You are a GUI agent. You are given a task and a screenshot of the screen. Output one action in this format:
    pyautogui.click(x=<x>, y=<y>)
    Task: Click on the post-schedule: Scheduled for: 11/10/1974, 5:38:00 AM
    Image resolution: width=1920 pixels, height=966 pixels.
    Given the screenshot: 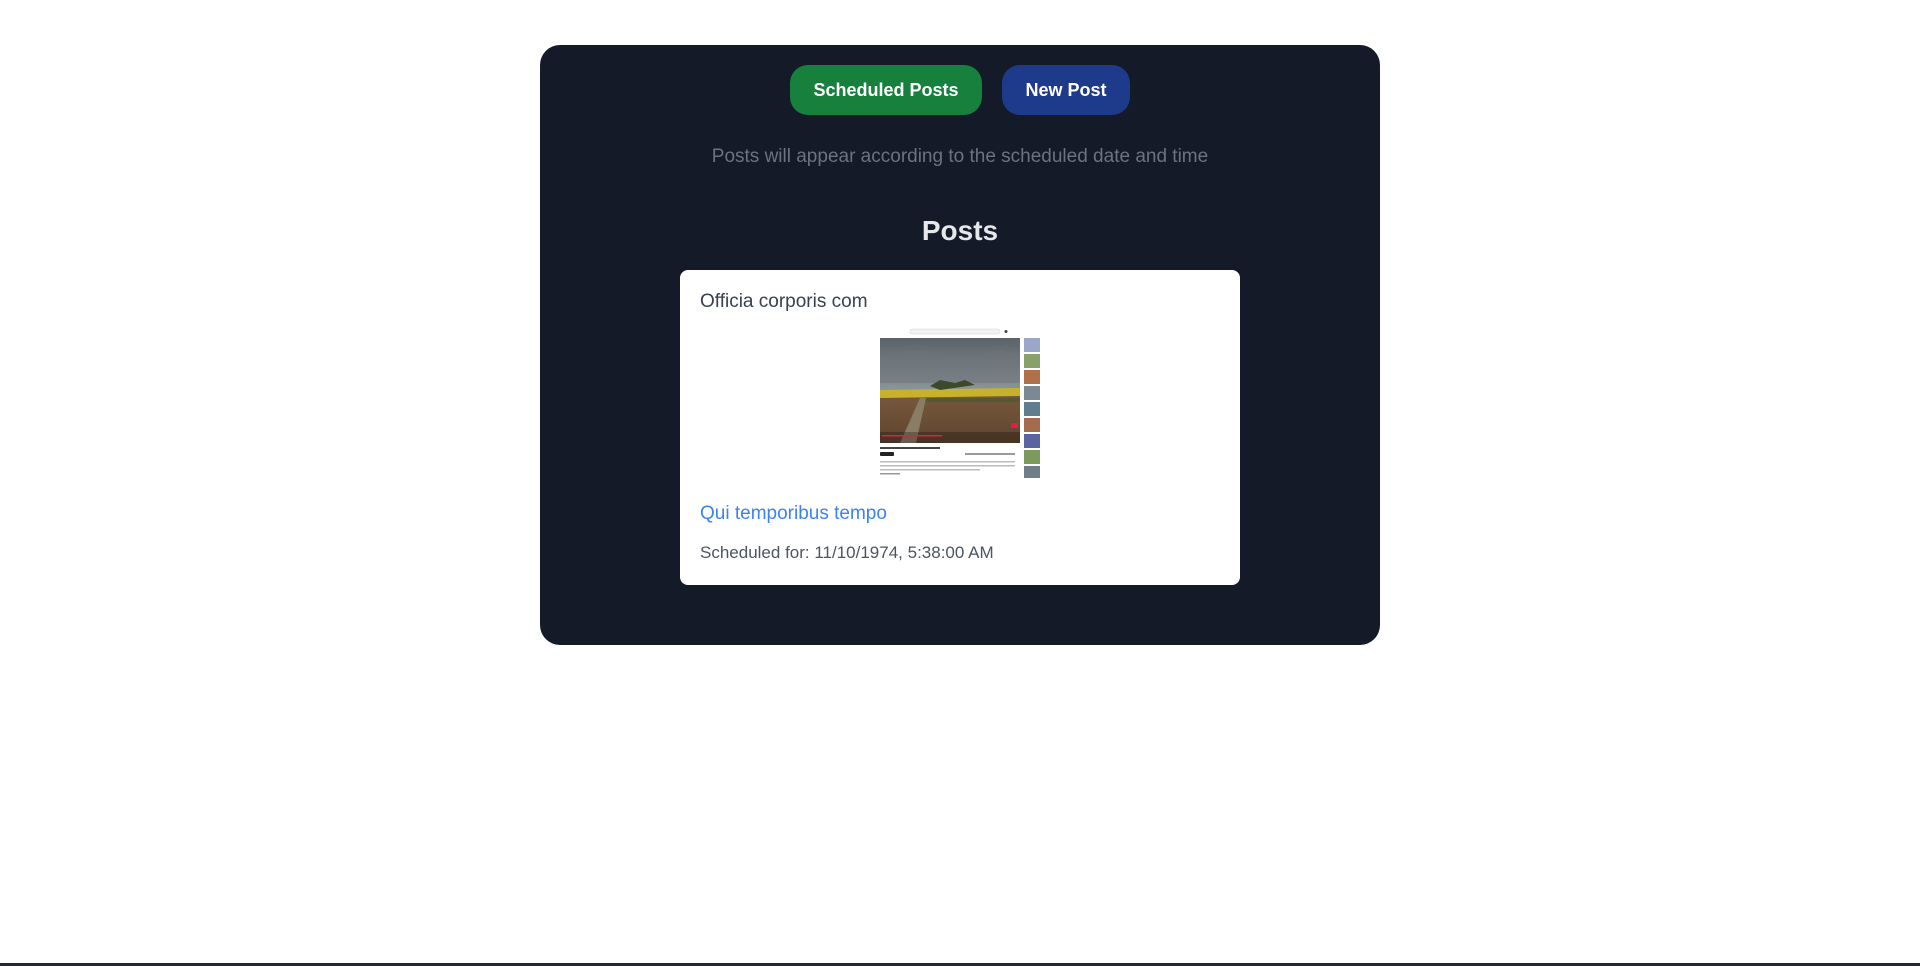 What is the action you would take?
    pyautogui.click(x=847, y=552)
    